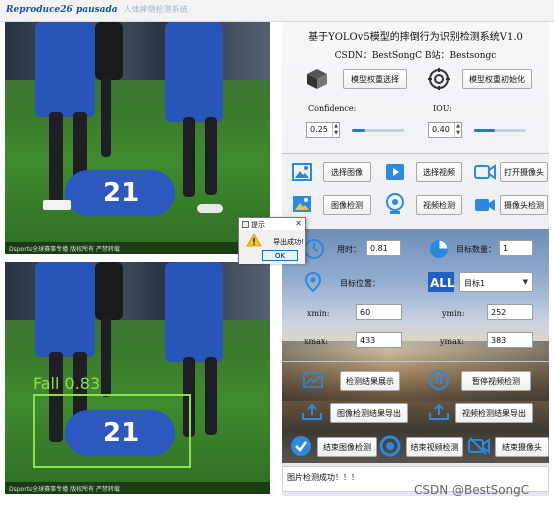 This screenshot has height=506, width=554. I want to click on dialog-message: 导出成功!, so click(288, 242).